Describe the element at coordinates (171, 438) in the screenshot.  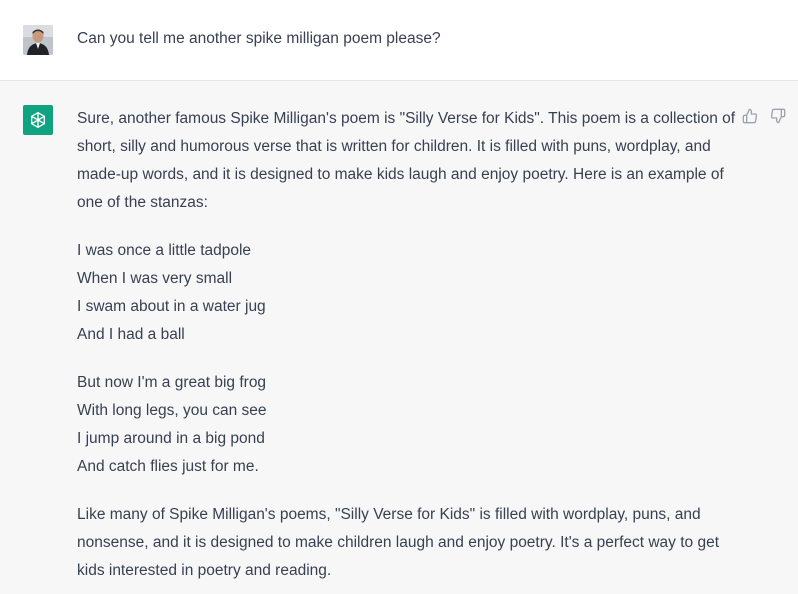
I see `poem-line: I jump around in a big pond` at that location.